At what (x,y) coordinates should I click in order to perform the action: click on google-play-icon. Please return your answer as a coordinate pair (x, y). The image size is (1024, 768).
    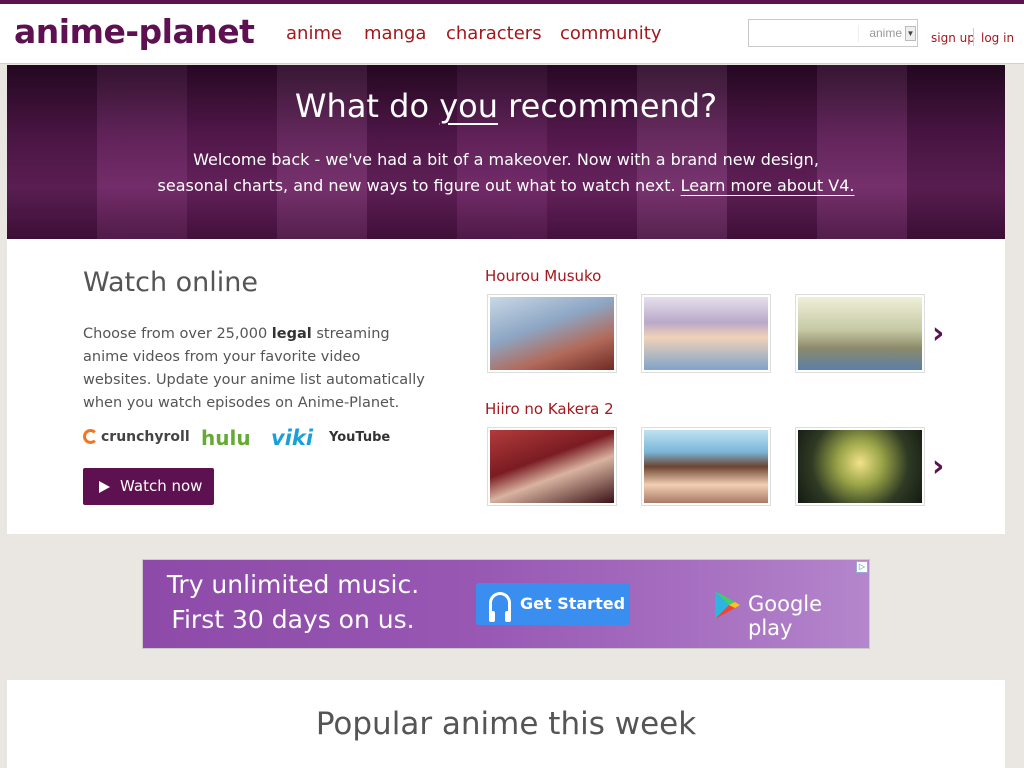
    Looking at the image, I should click on (727, 605).